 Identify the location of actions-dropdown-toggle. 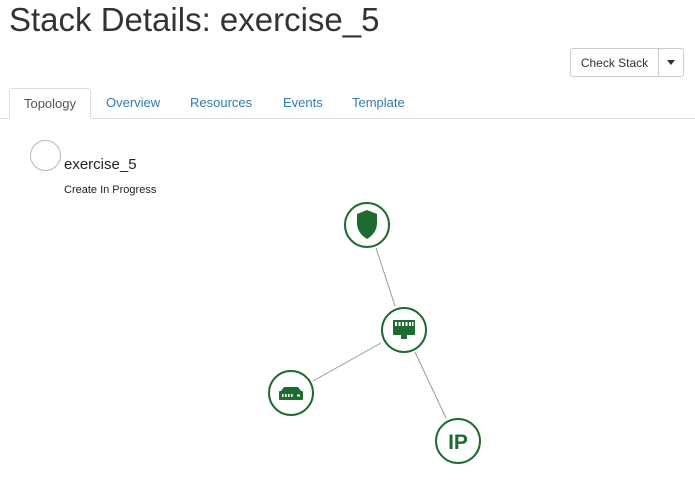
(671, 62).